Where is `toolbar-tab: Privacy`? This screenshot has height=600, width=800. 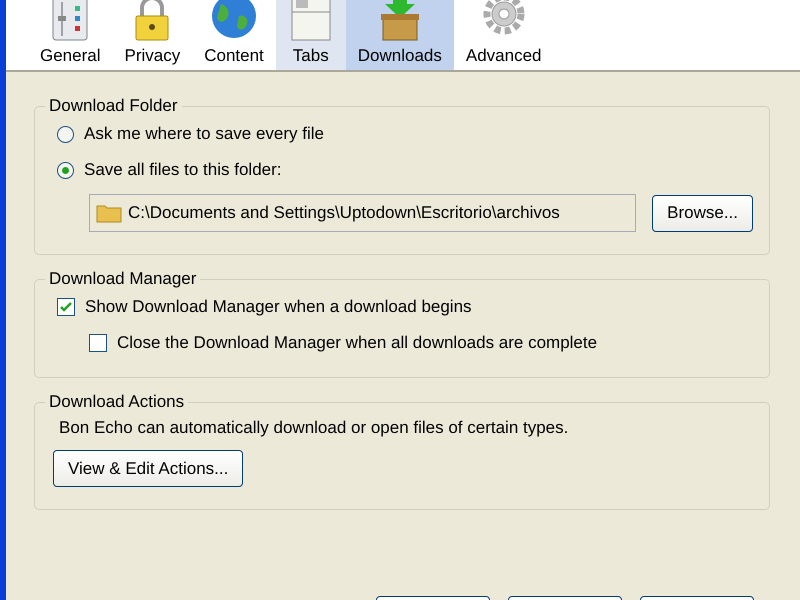 toolbar-tab: Privacy is located at coordinates (152, 35).